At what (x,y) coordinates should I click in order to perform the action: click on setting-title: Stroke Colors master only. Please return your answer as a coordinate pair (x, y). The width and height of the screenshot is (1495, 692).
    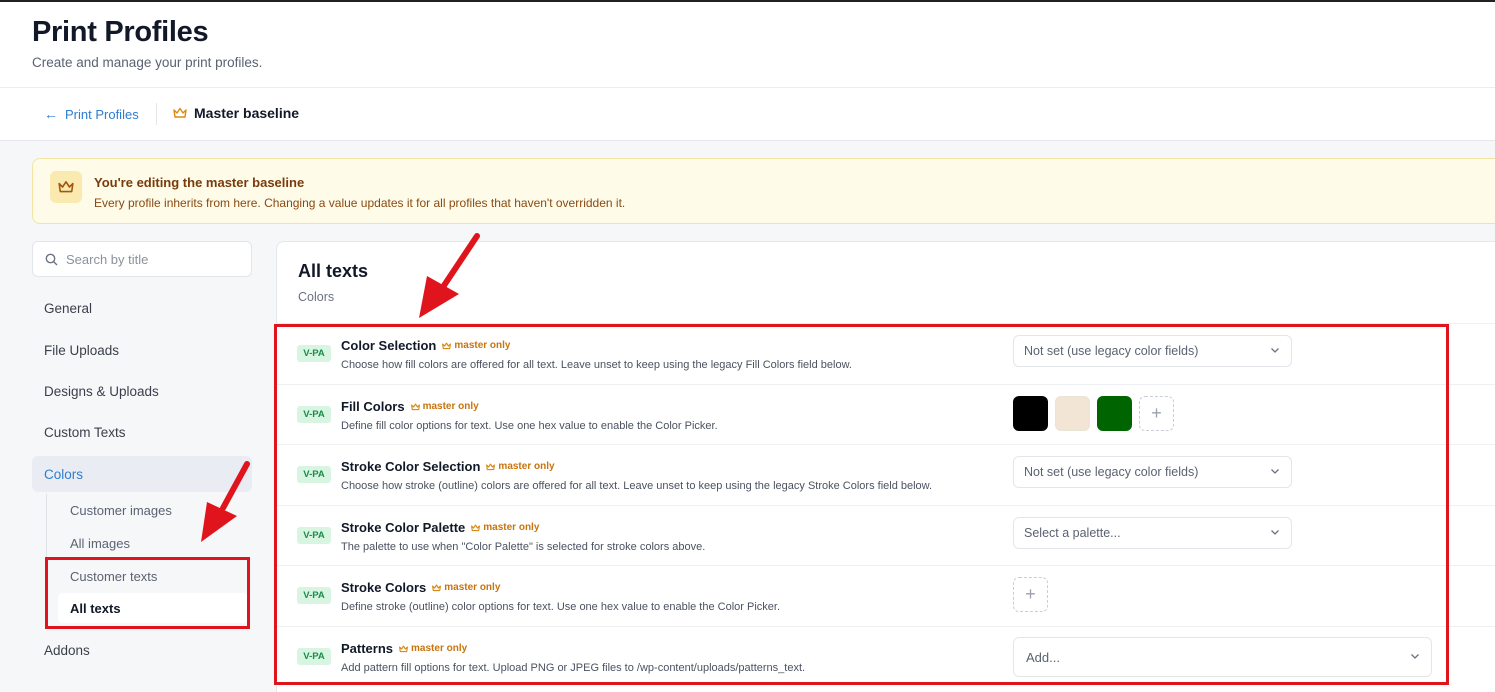
    Looking at the image, I should click on (420, 587).